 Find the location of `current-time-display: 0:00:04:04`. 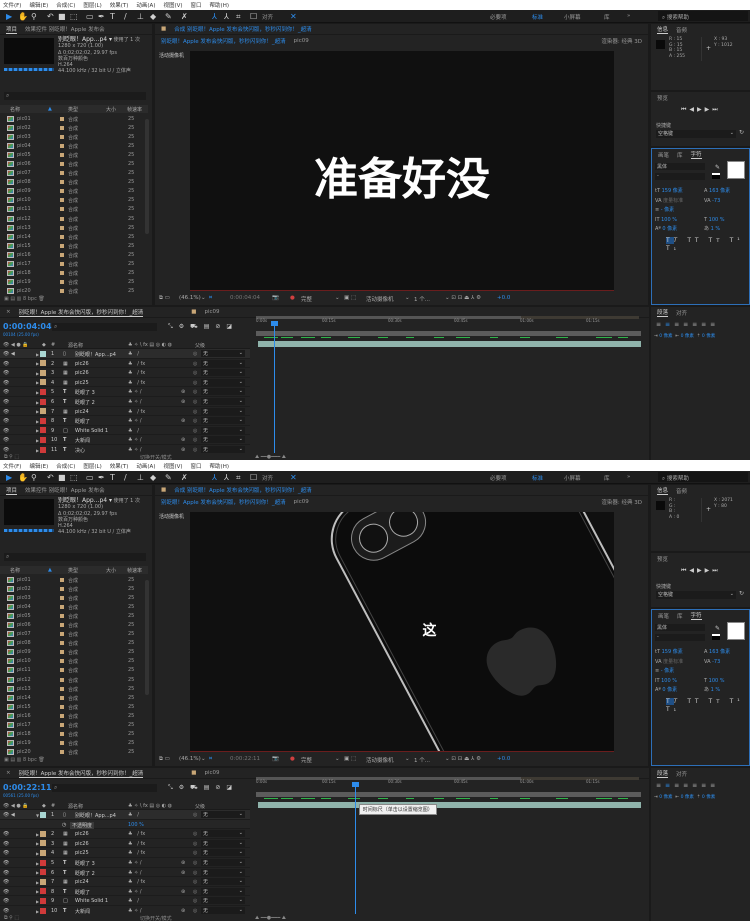

current-time-display: 0:00:04:04 is located at coordinates (27, 326).